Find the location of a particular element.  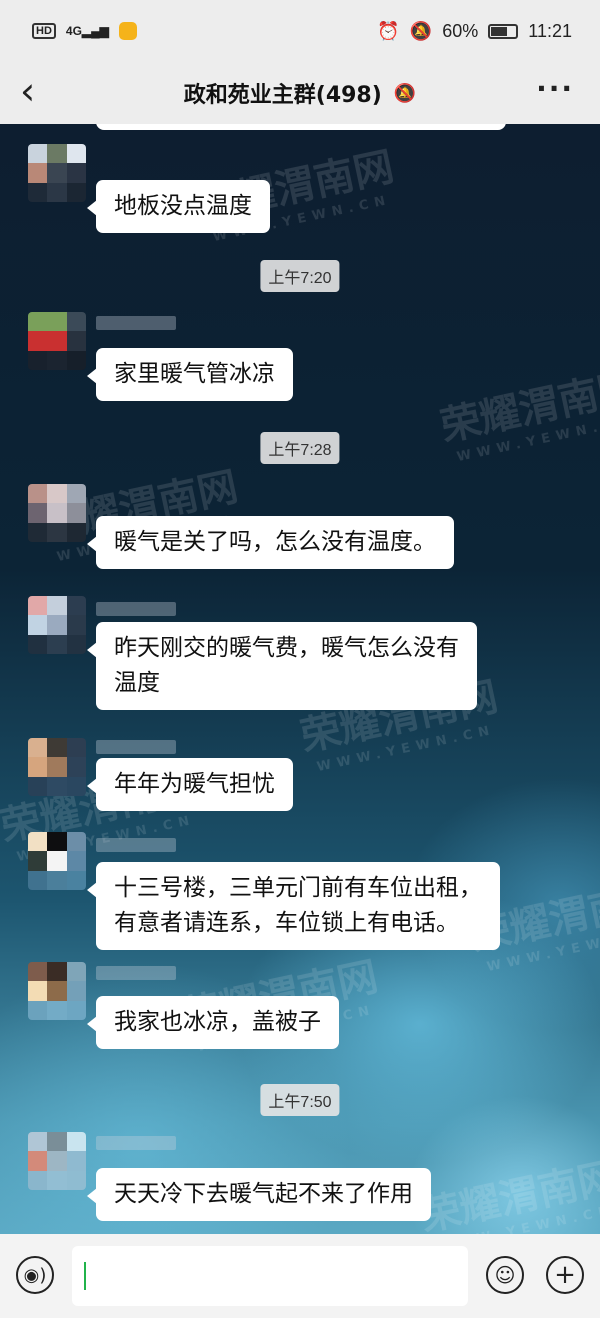

message-bubble: 暖气是关了吗，怎么没有温度。 is located at coordinates (270, 542).